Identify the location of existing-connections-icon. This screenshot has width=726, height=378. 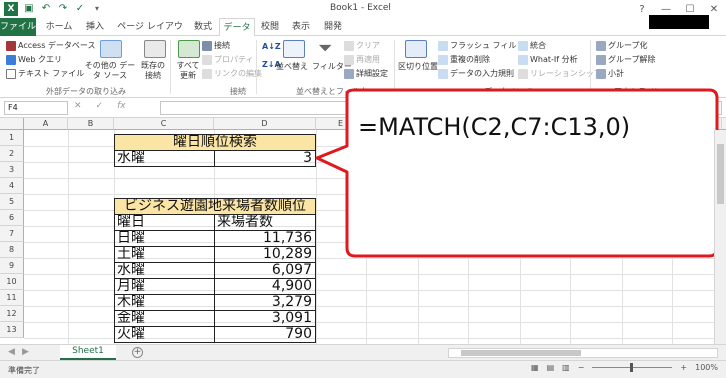
(155, 49).